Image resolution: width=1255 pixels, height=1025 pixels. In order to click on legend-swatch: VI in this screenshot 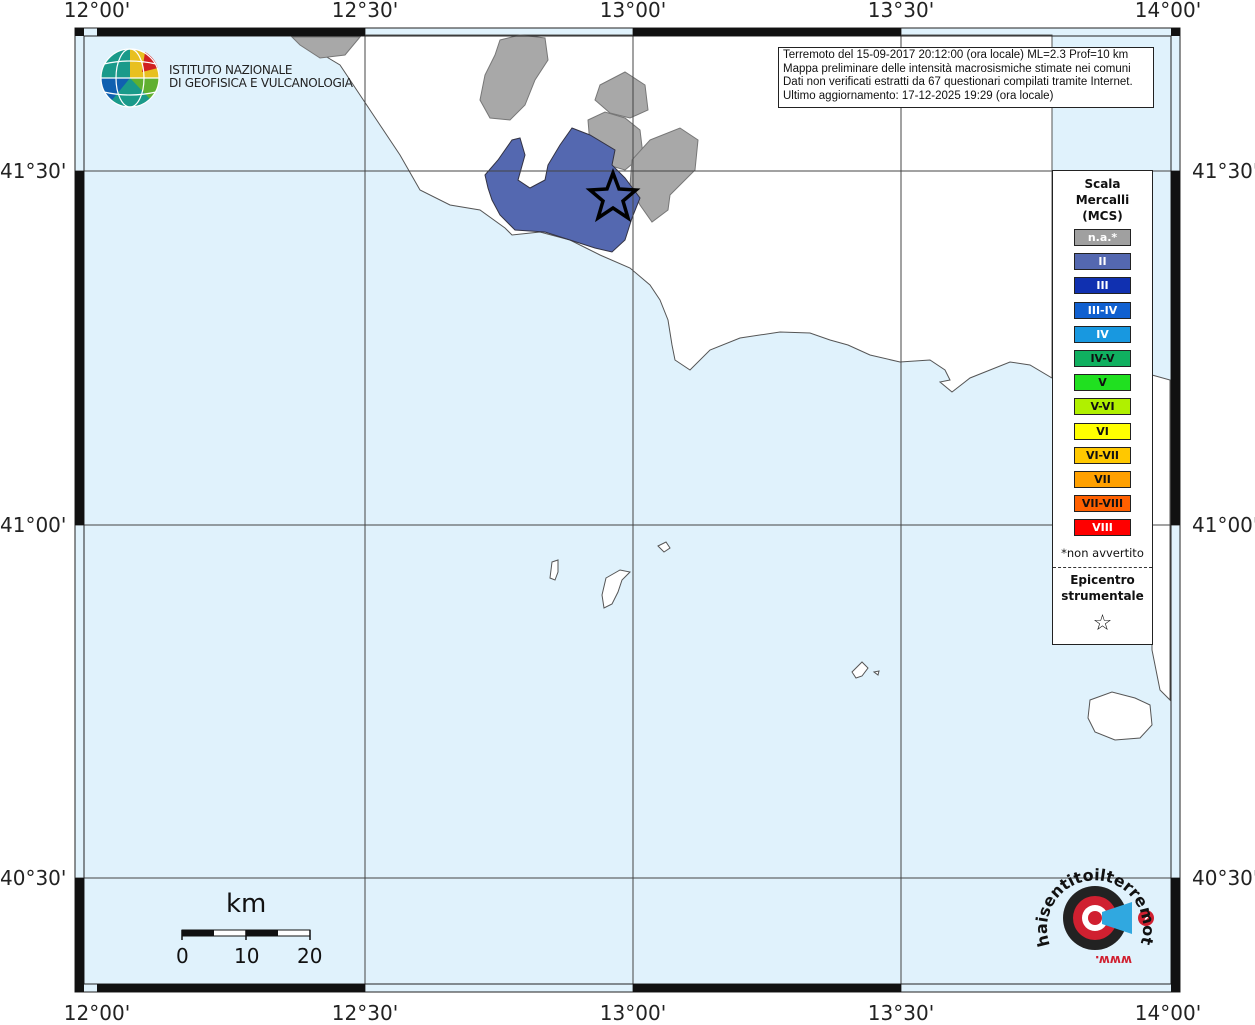, I will do `click(1102, 431)`.